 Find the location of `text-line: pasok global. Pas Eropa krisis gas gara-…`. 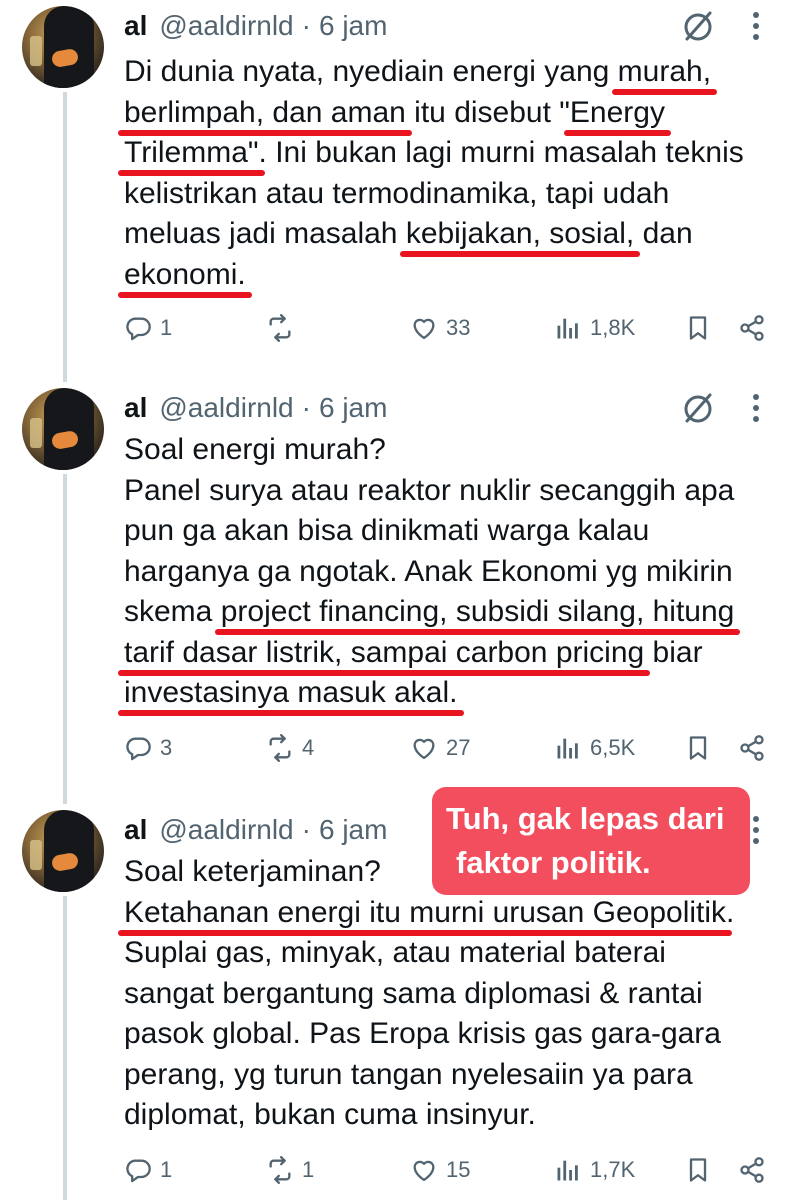

text-line: pasok global. Pas Eropa krisis gas gara-… is located at coordinates (449, 1034).